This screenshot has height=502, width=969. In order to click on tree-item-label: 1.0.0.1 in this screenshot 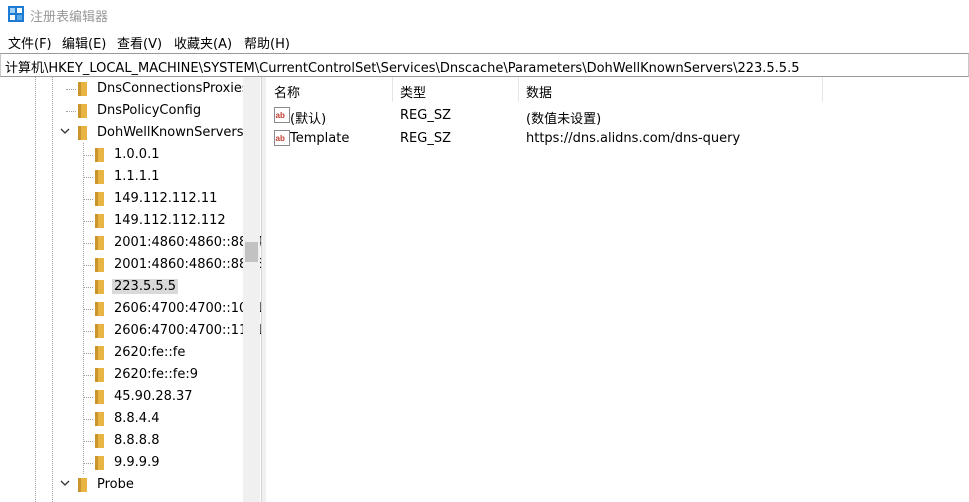, I will do `click(137, 154)`.